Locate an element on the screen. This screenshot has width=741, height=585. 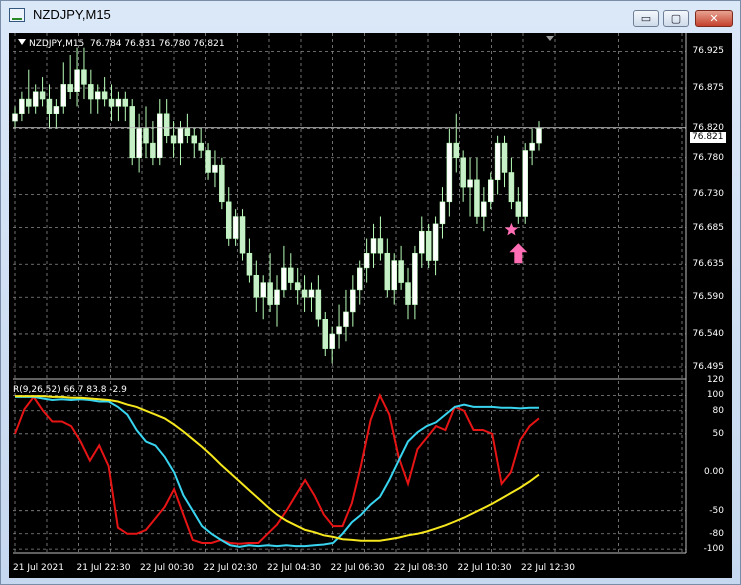
time-tick-label: 22 Jul 12:30 is located at coordinates (548, 568).